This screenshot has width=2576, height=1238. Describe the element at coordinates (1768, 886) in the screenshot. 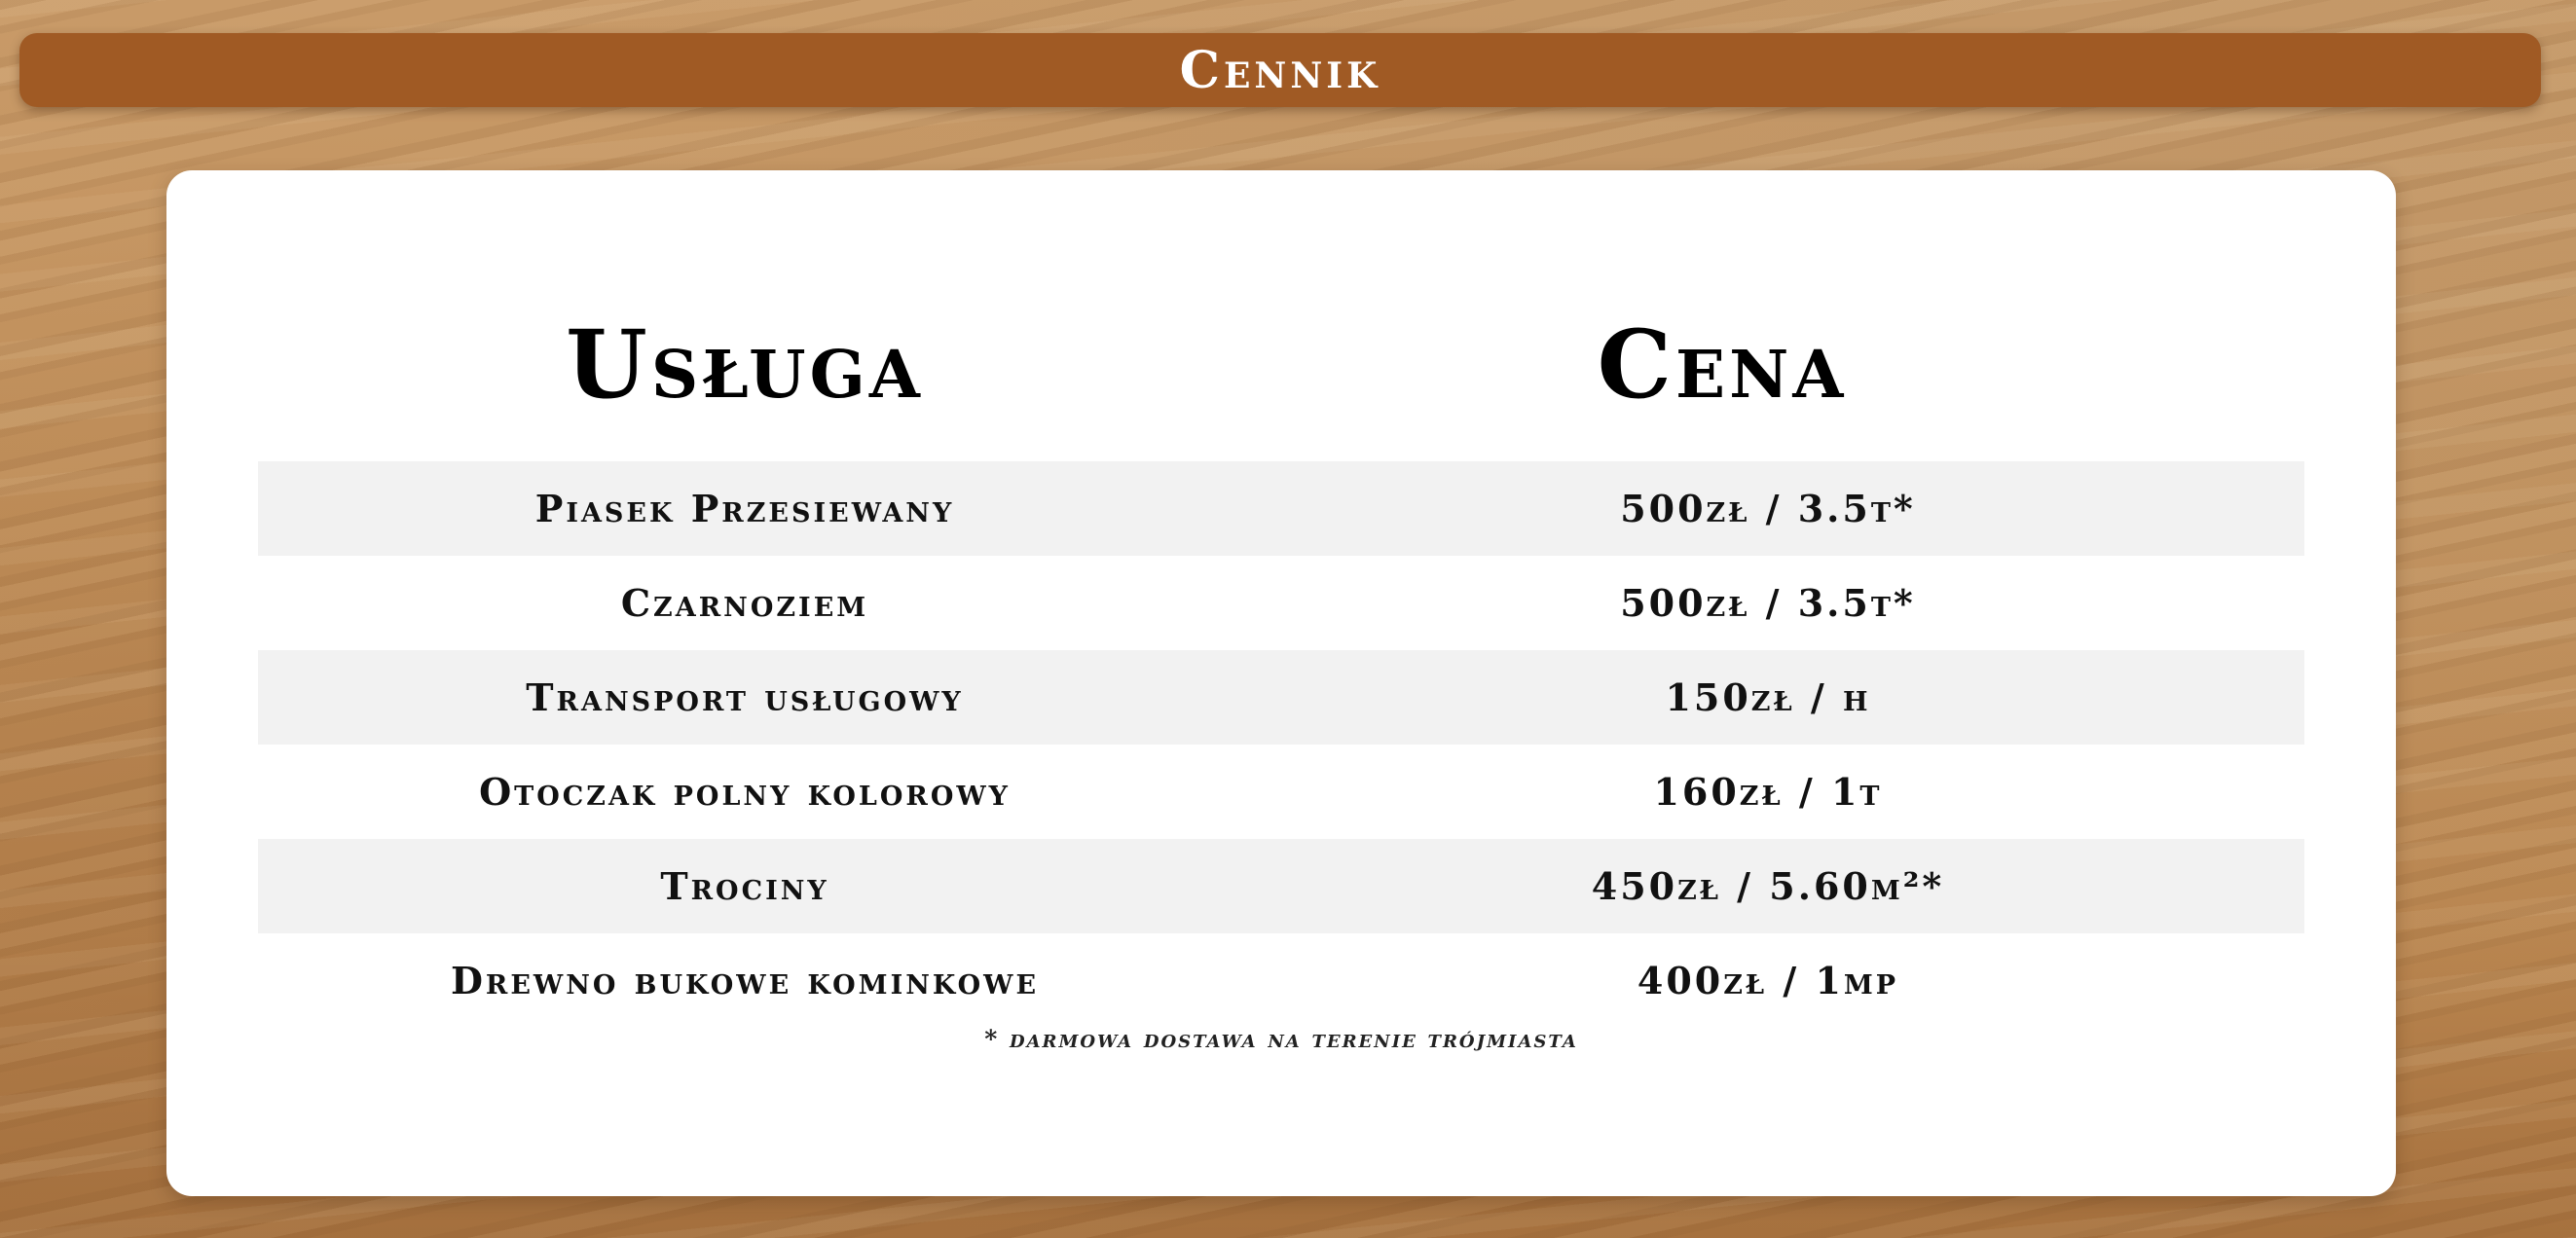

I see `service-price: 450zł / 5.60m²*` at that location.